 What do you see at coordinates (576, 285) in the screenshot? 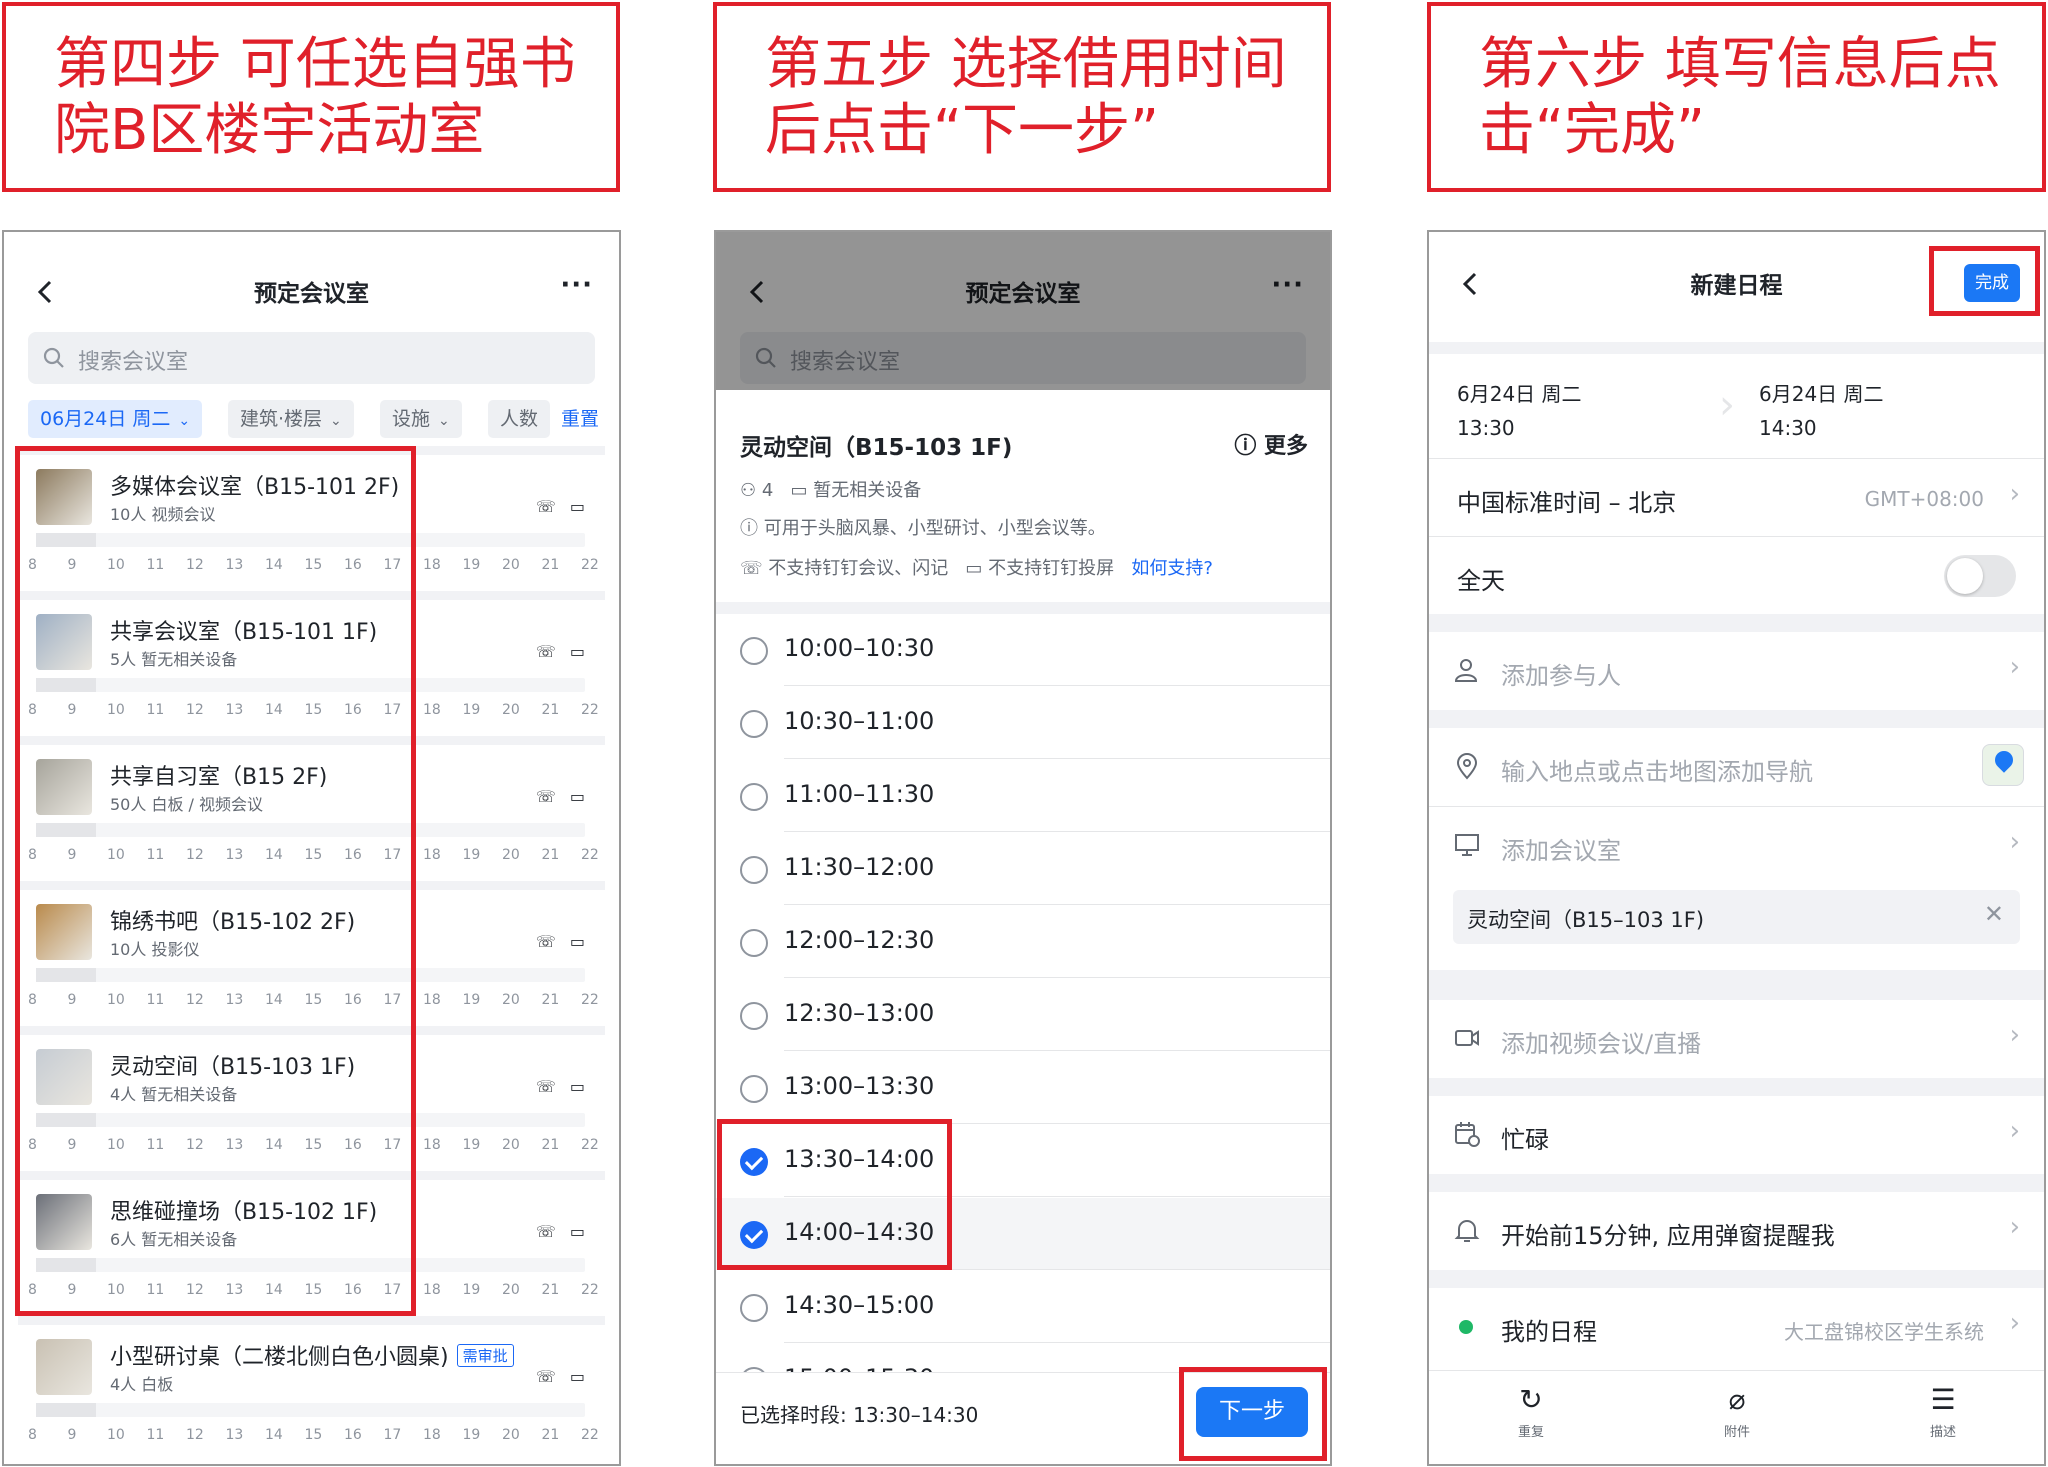
I see `more-icon: ···` at bounding box center [576, 285].